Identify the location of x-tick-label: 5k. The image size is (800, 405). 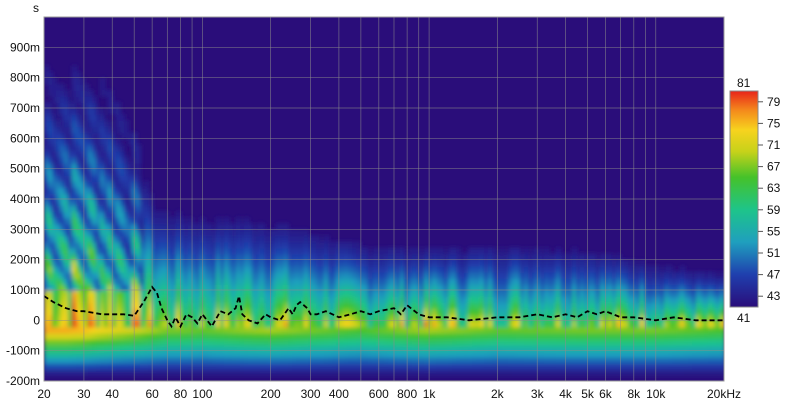
(588, 394).